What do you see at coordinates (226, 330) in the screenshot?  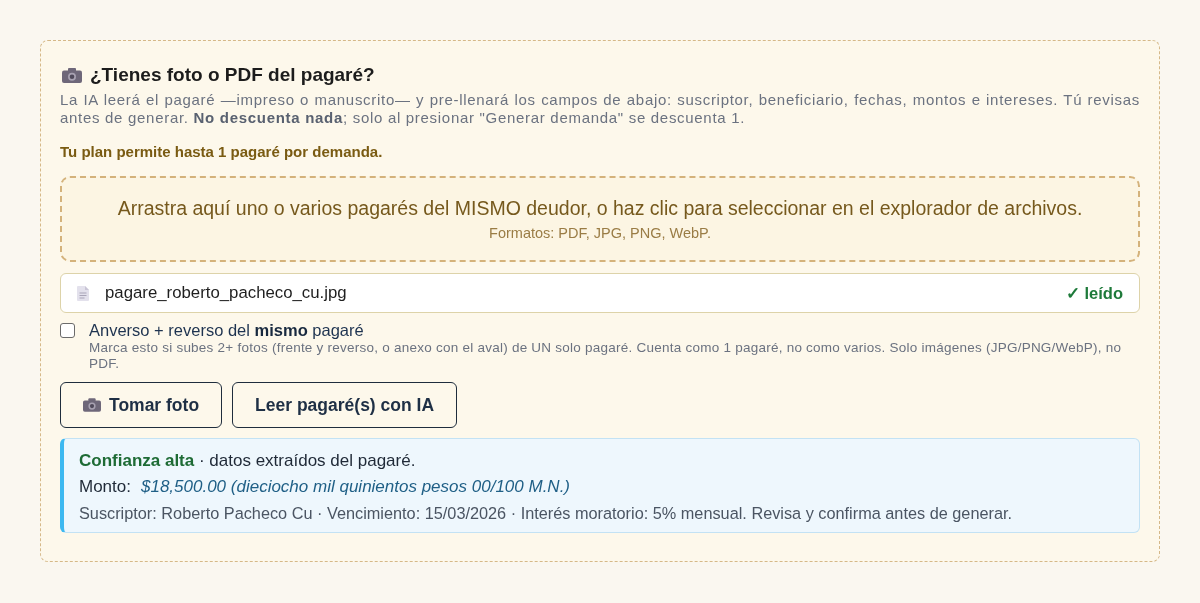 I see `checkbox-label: Anverso + reverso del mismo pagaré` at bounding box center [226, 330].